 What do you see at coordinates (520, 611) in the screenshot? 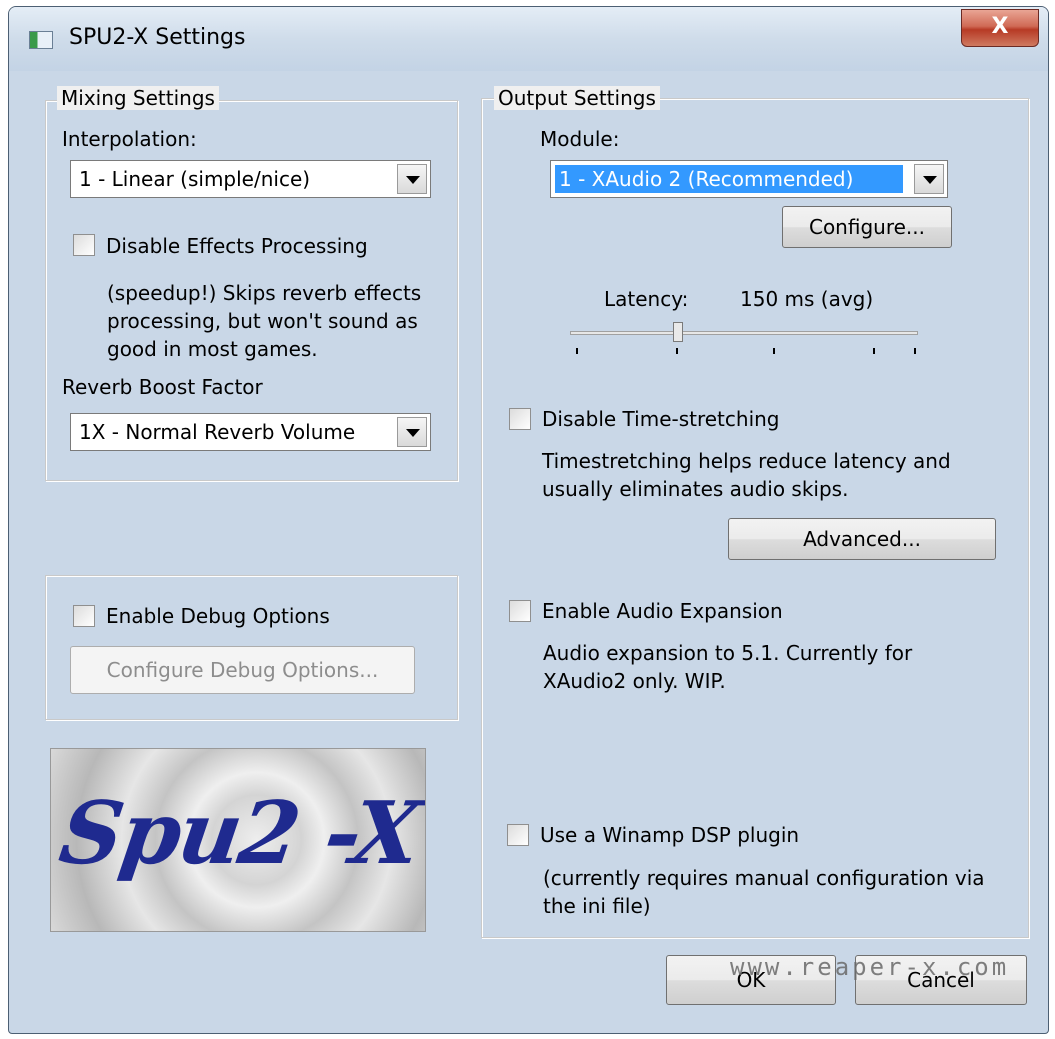
I see `audio-expansion-checkbox` at bounding box center [520, 611].